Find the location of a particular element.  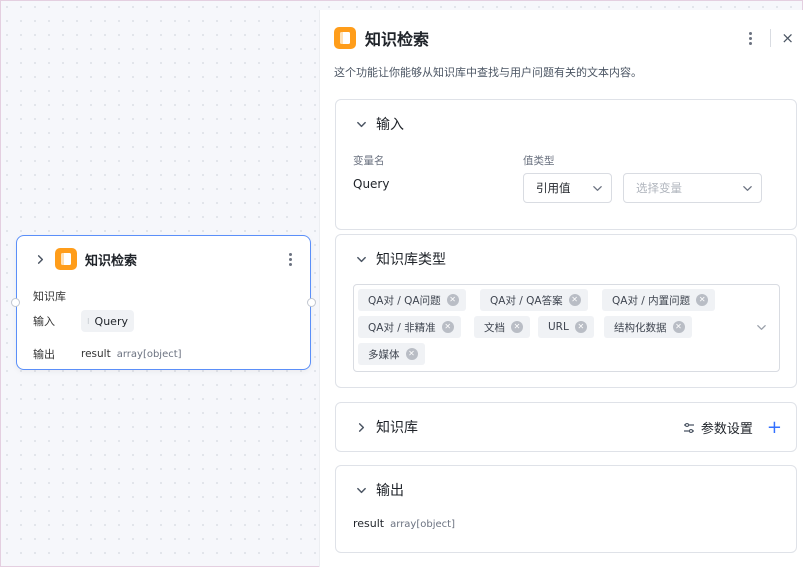

tag-label: 多媒体 is located at coordinates (384, 354).